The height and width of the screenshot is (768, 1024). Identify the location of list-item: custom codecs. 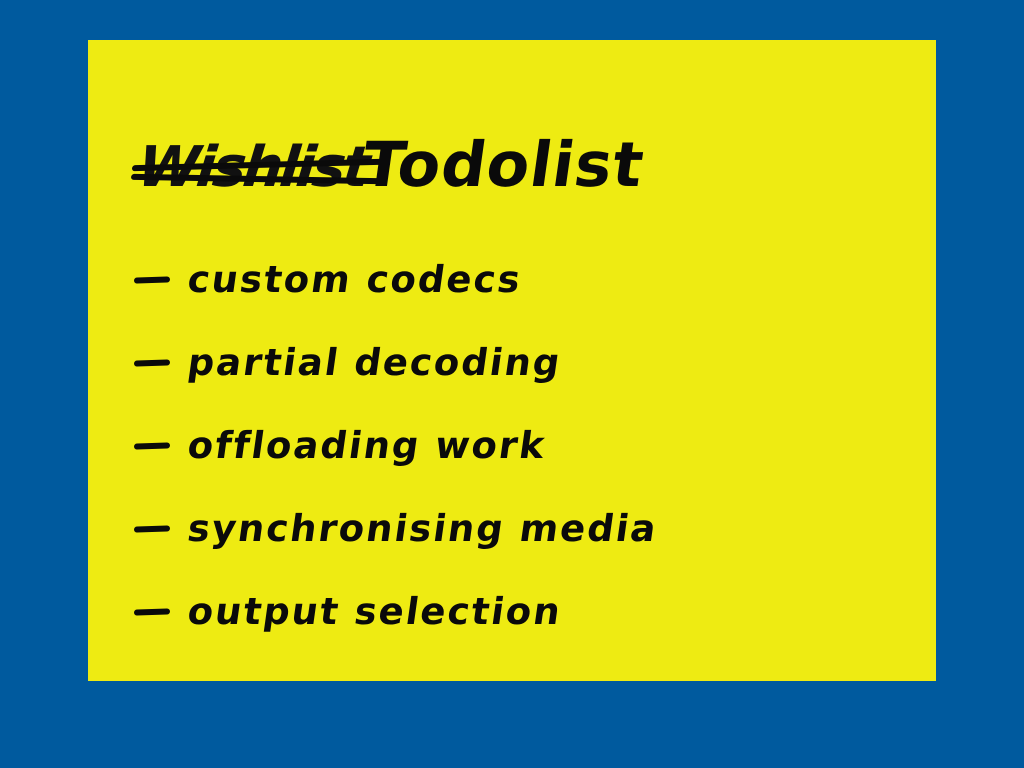
(395, 279).